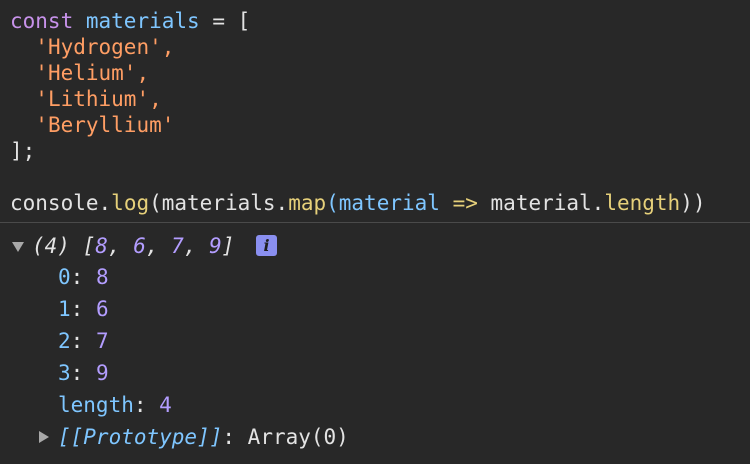 This screenshot has width=750, height=464. I want to click on summary-value: 6, so click(139, 246).